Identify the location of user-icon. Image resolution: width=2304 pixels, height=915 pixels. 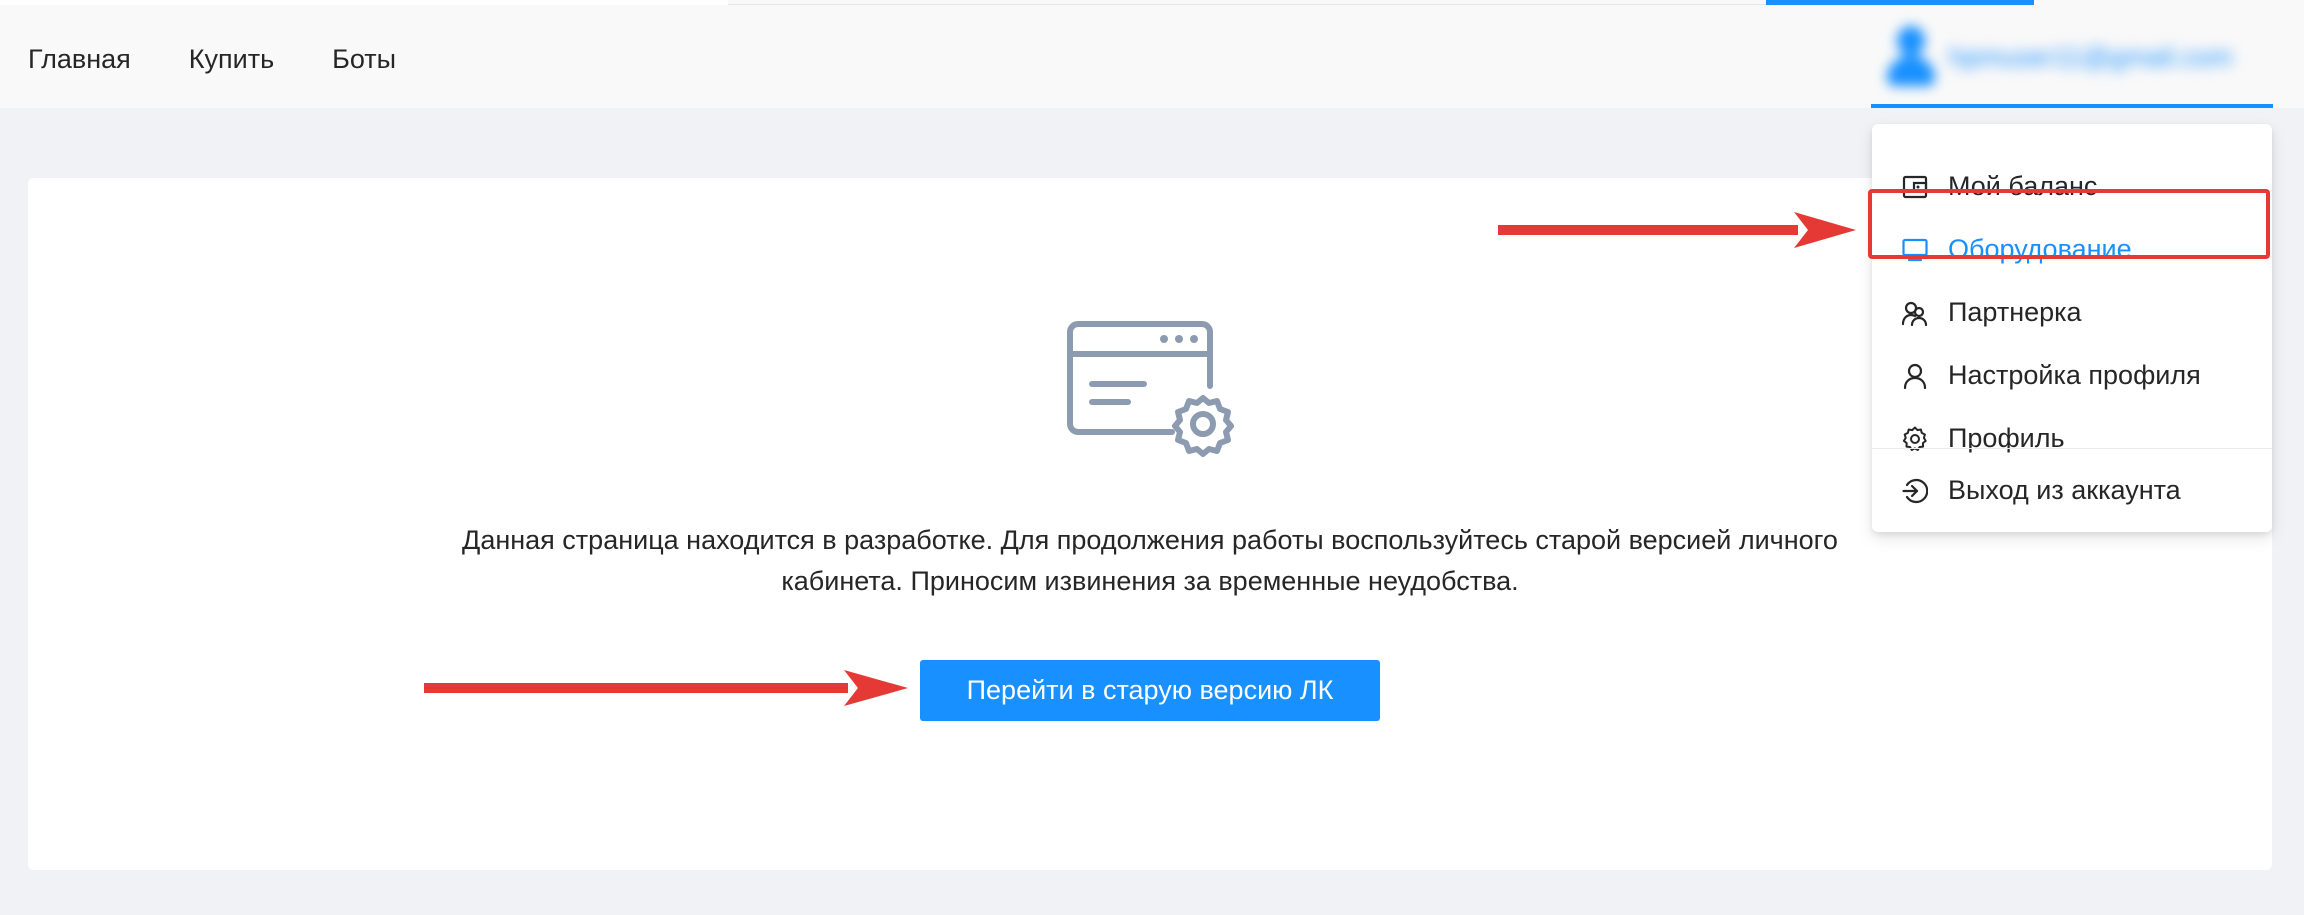
(1915, 376).